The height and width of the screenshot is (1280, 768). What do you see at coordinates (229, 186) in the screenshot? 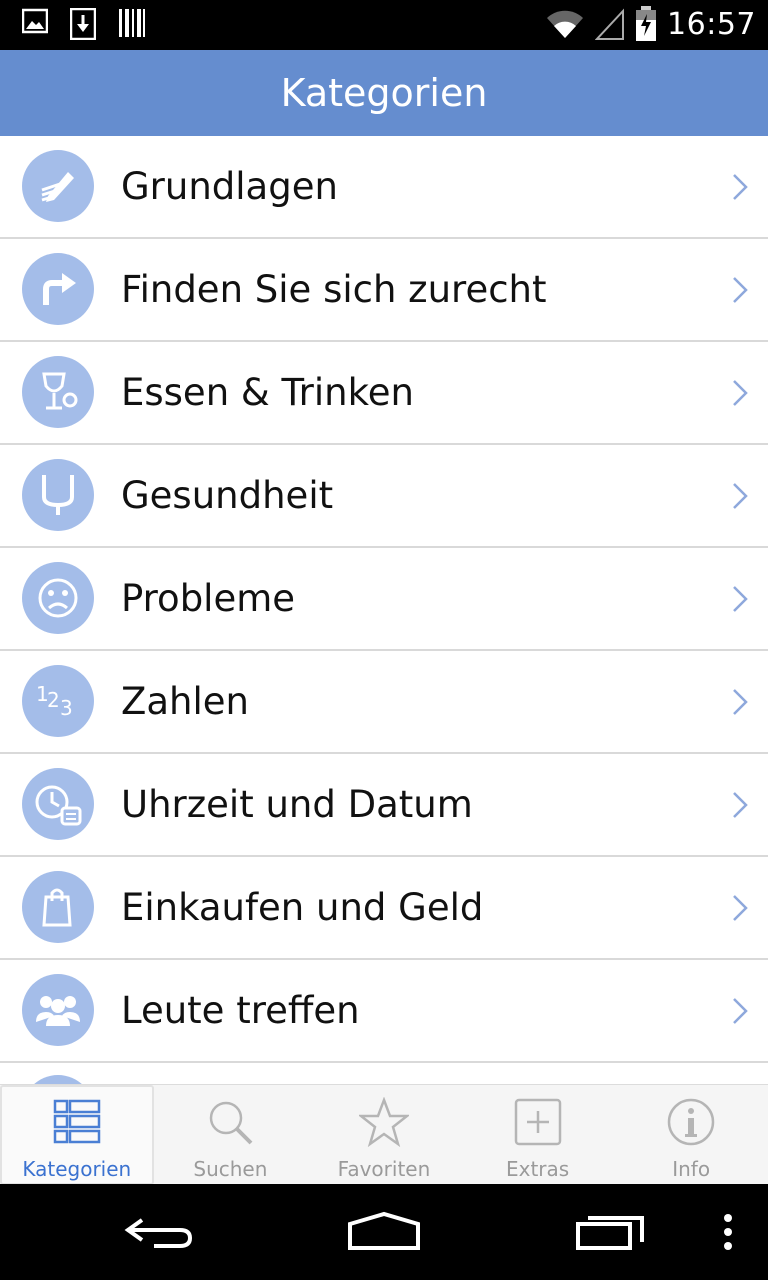
I see `category-label: Grundlagen` at bounding box center [229, 186].